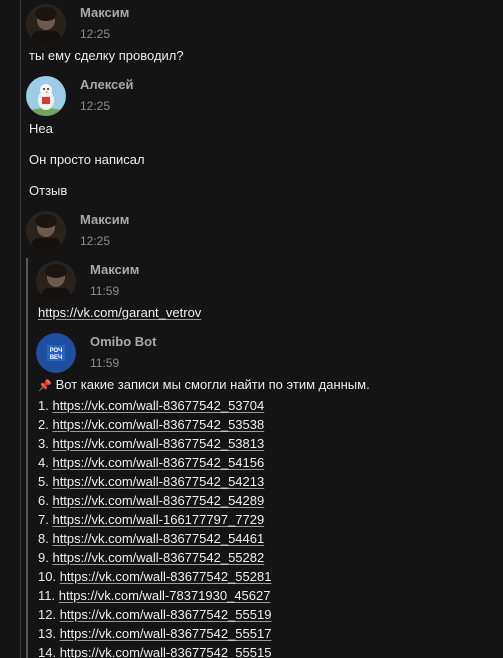 This screenshot has height=658, width=503. I want to click on list-item-number: 8., so click(43, 538).